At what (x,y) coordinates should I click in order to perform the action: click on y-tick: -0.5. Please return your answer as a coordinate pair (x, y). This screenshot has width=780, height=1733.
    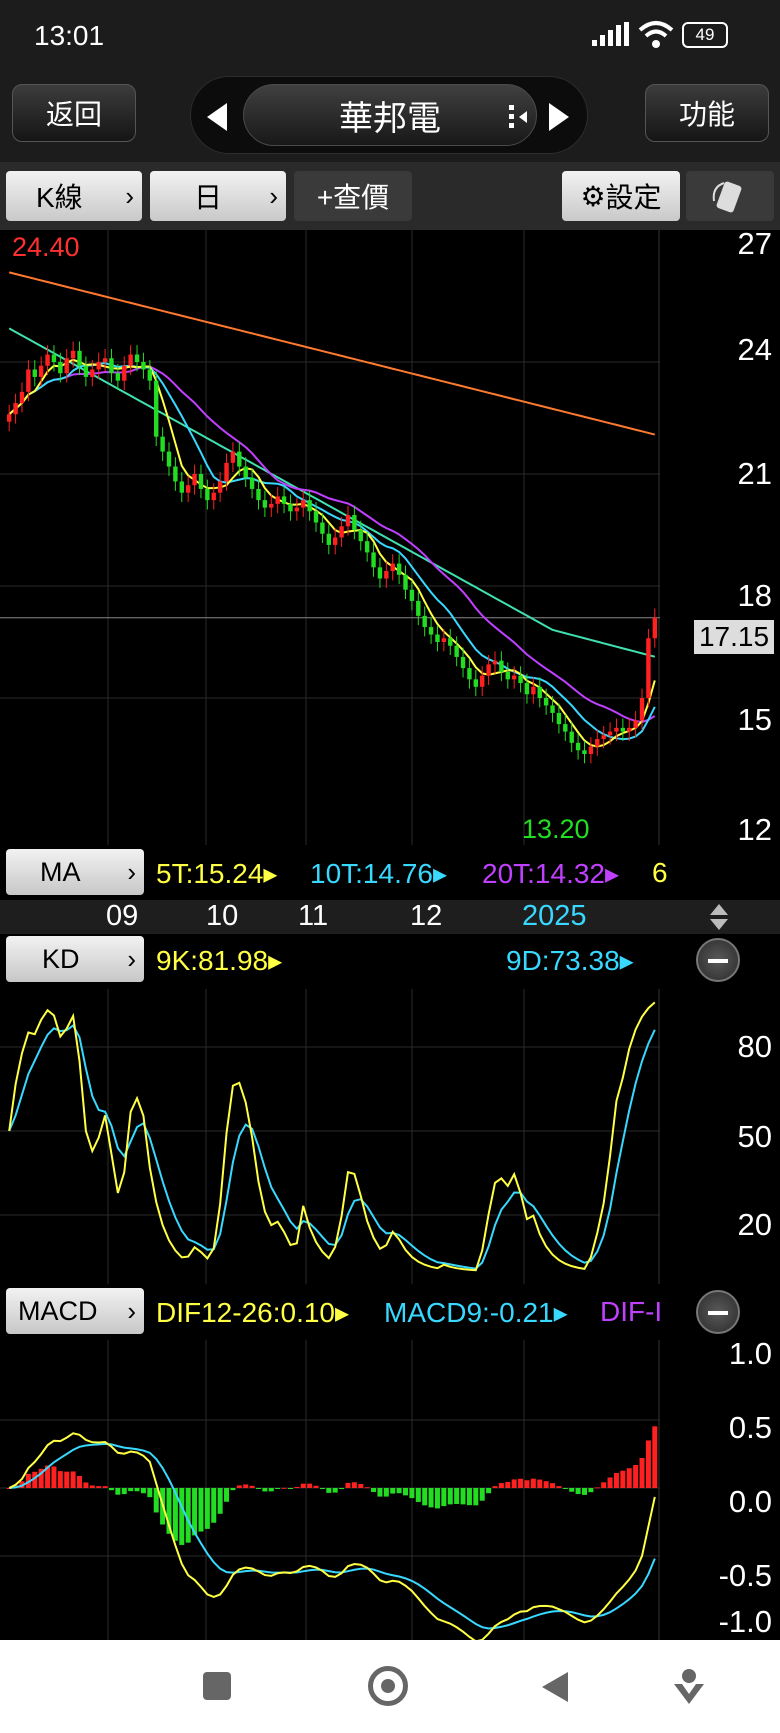
    Looking at the image, I should click on (745, 1575).